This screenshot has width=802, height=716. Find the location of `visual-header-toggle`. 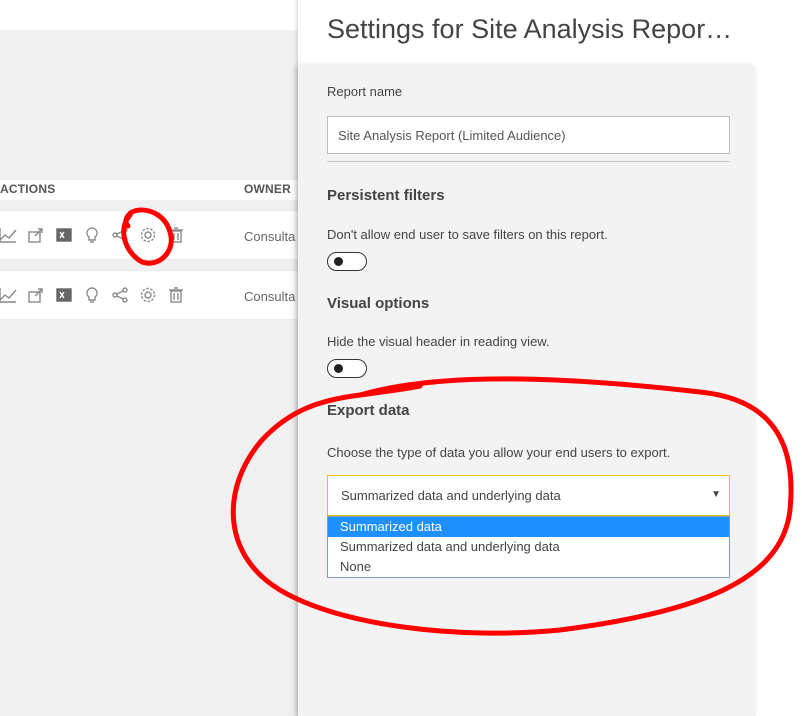

visual-header-toggle is located at coordinates (347, 368).